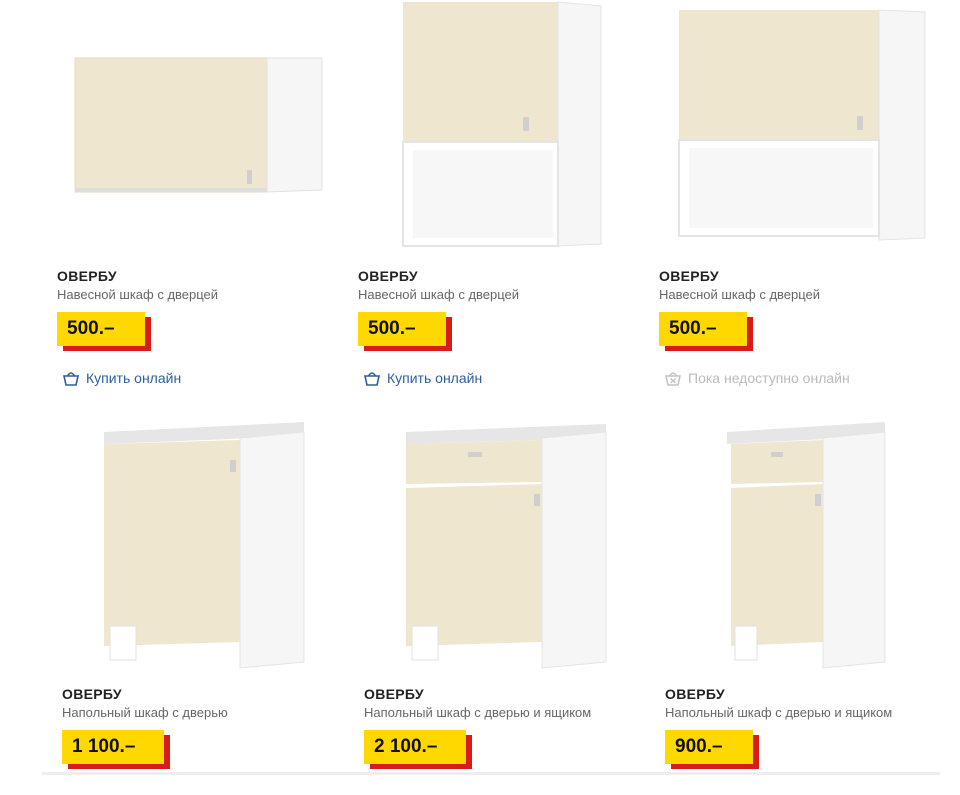 The height and width of the screenshot is (795, 960). I want to click on price-tag: 1 100.–, so click(116, 750).